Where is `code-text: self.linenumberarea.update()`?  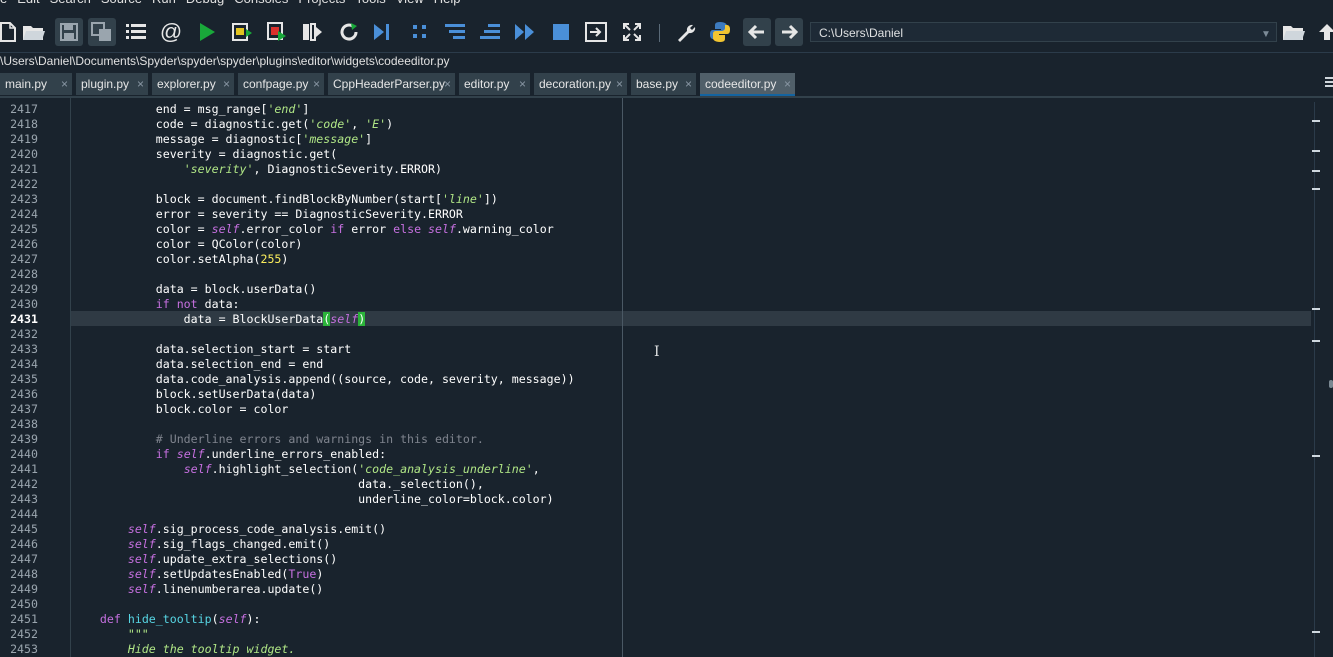
code-text: self.linenumberarea.update() is located at coordinates (197, 589).